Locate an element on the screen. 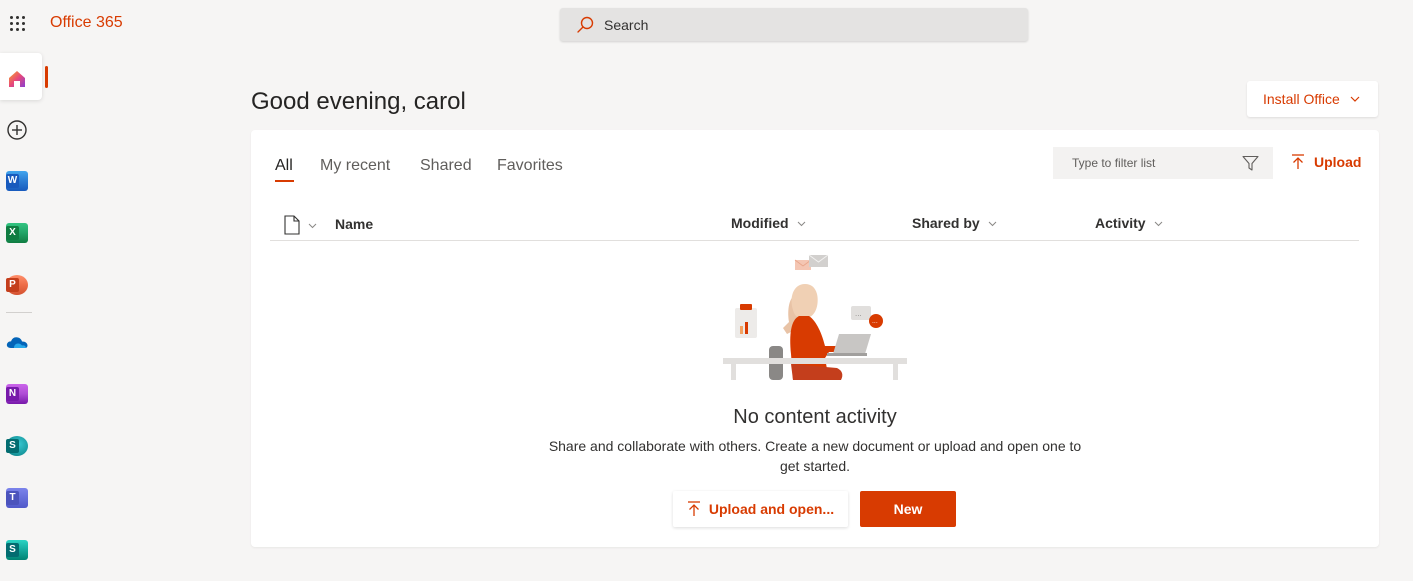 The image size is (1413, 581). table-header: Name Modified Shared by Activity is located at coordinates (814, 223).